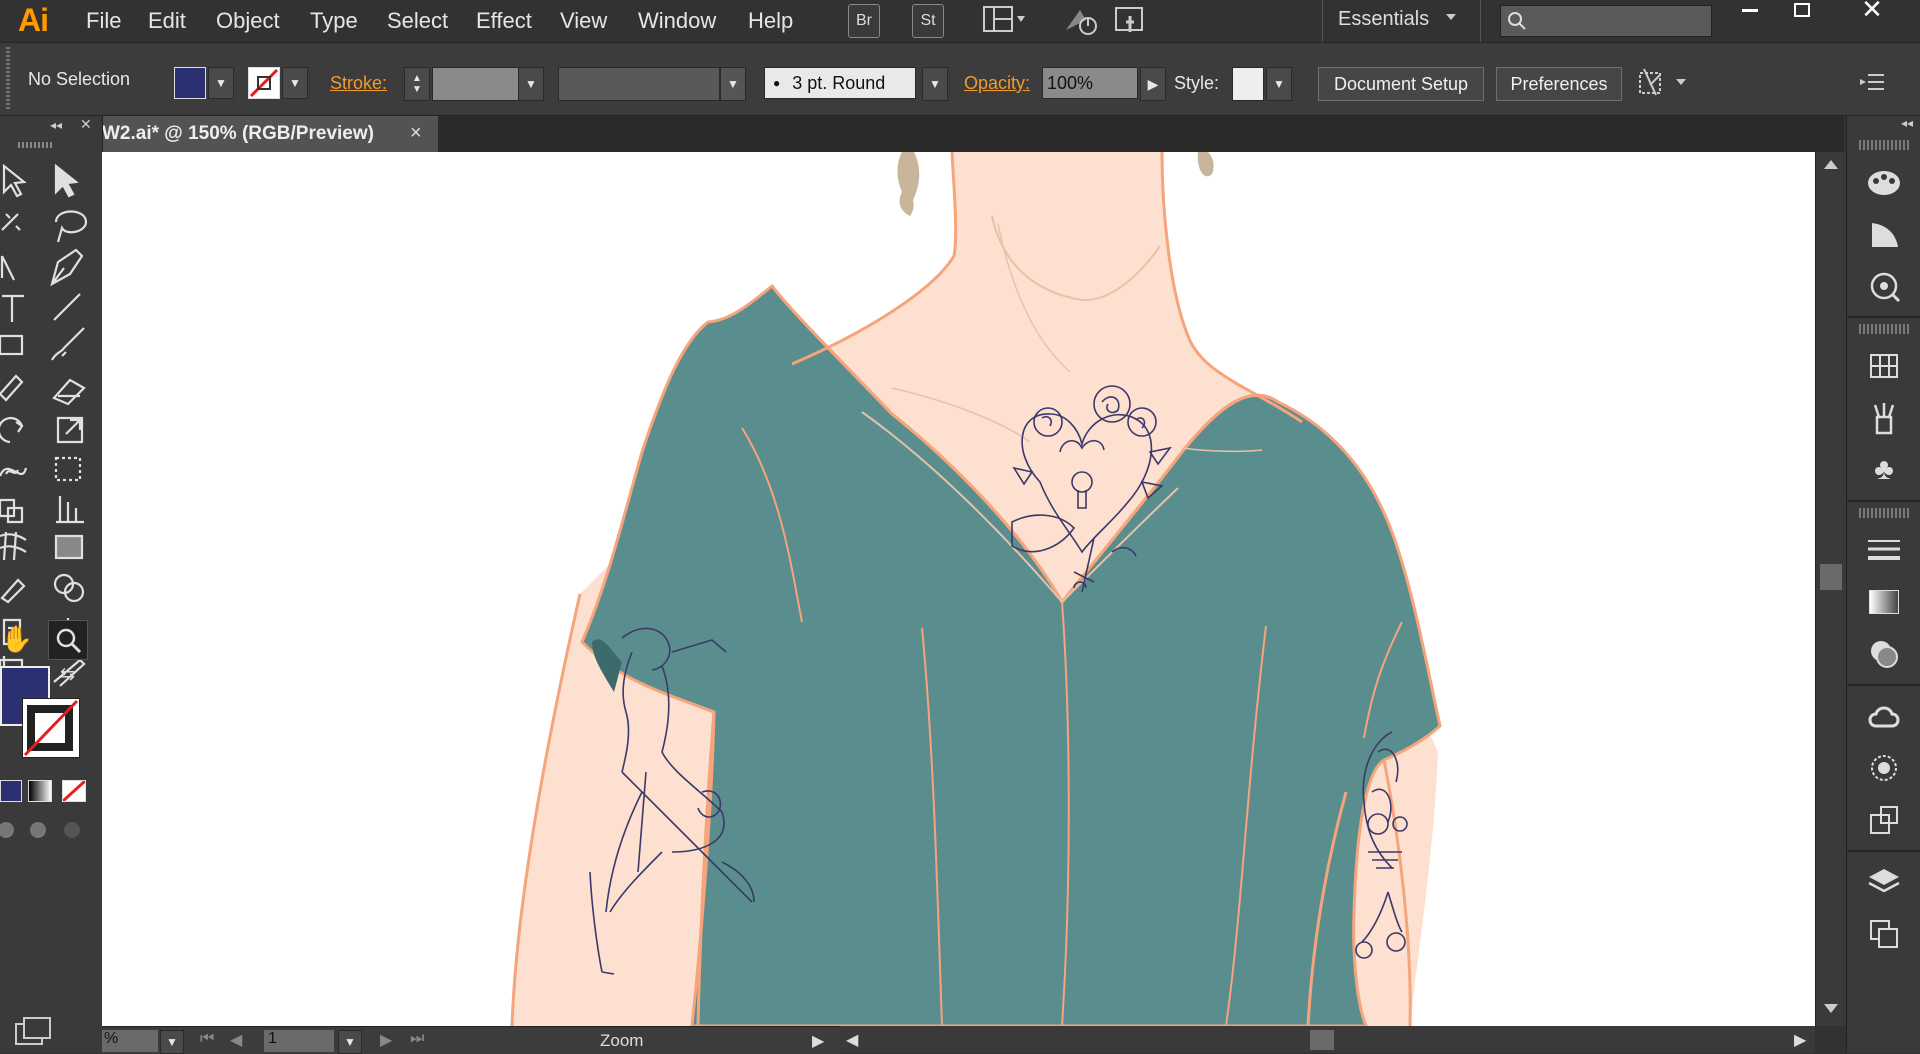 The image size is (1920, 1054). Describe the element at coordinates (504, 21) in the screenshot. I see `menu-effect: Effect` at that location.